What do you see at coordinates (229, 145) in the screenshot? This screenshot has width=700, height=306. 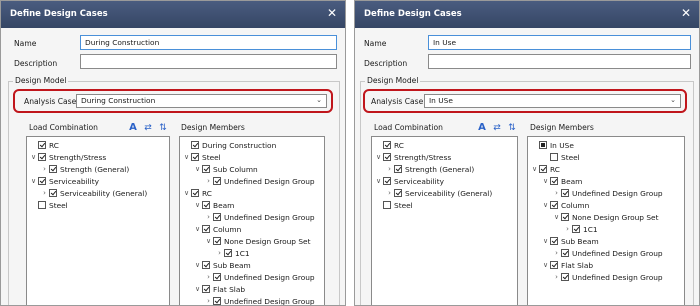 I see `tree-node: During Construction` at bounding box center [229, 145].